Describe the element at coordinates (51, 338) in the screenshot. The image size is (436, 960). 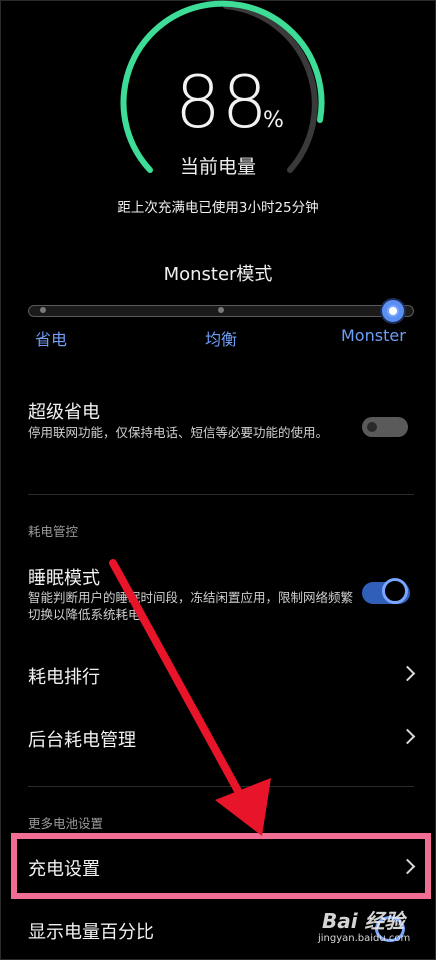
I see `power-mode-option-save: 省电` at that location.